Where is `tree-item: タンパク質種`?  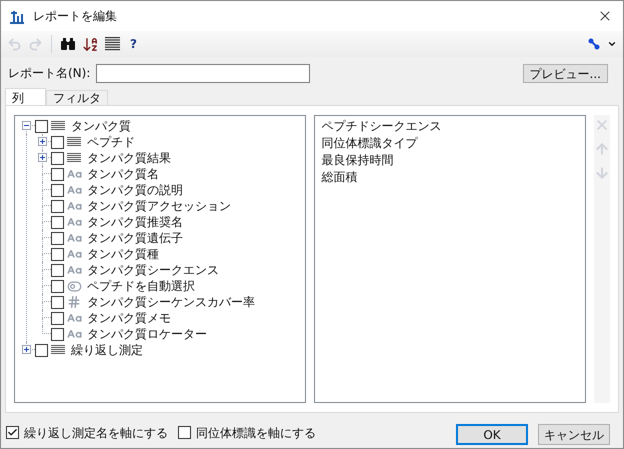 tree-item: タンパク質種 is located at coordinates (123, 254).